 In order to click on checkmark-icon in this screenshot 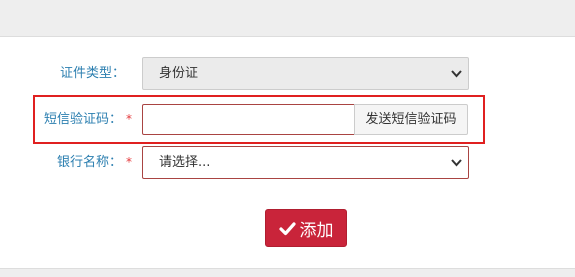, I will do `click(287, 228)`.